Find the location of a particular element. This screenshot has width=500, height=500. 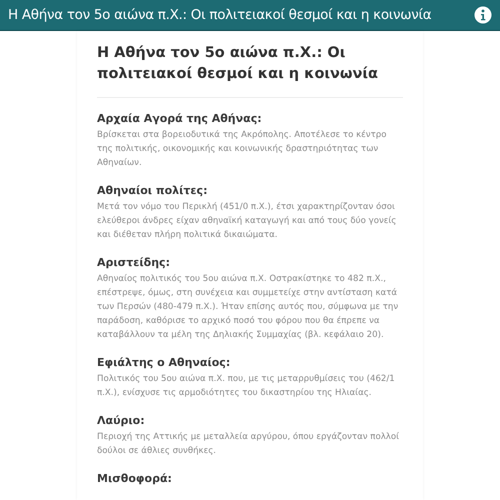

glossary-term: Λαύριο: is located at coordinates (121, 420).